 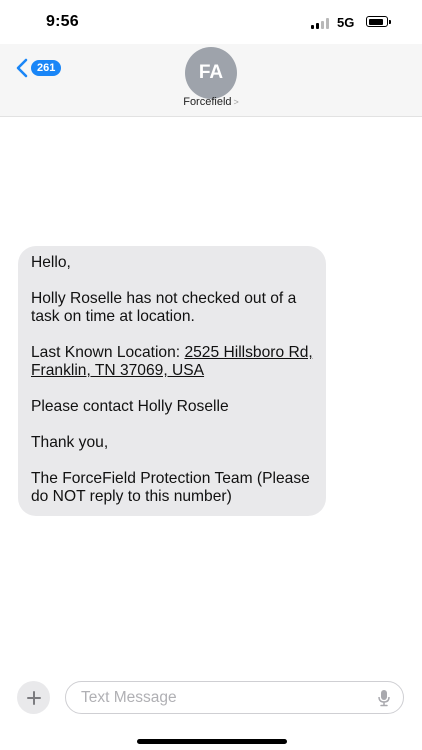 I want to click on signal-icon, so click(x=321, y=23).